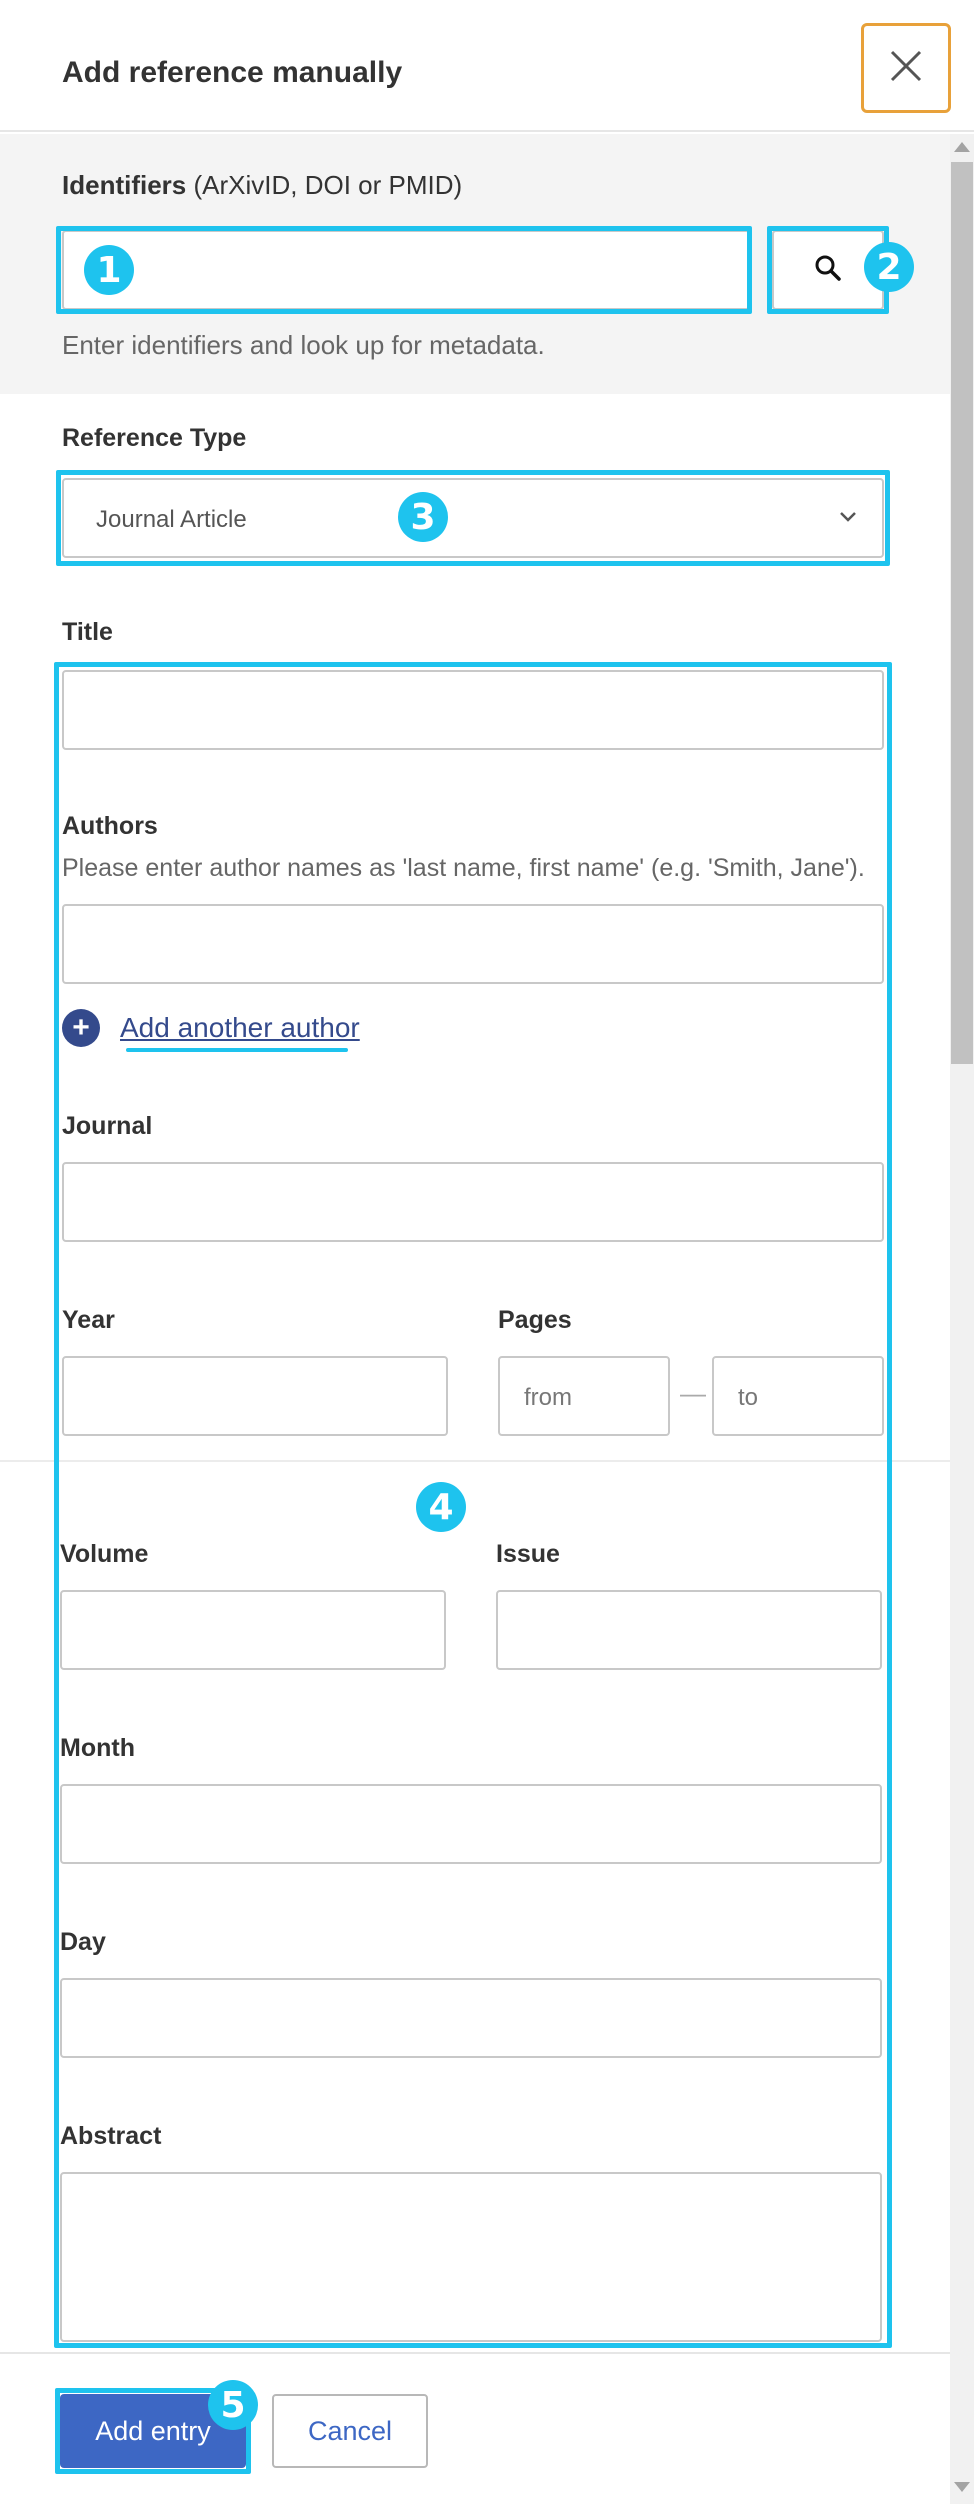 This screenshot has width=974, height=2504. Describe the element at coordinates (471, 2018) in the screenshot. I see `day-input` at that location.